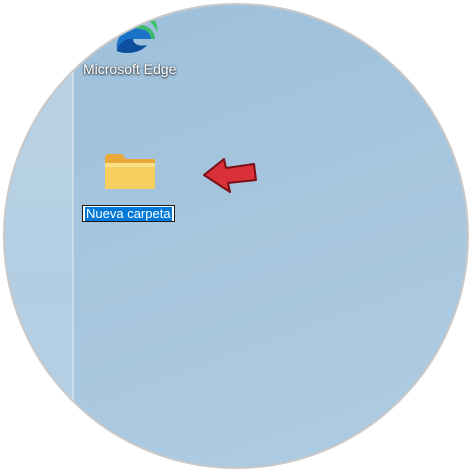 The image size is (474, 474). I want to click on edge-icon, so click(136, 35).